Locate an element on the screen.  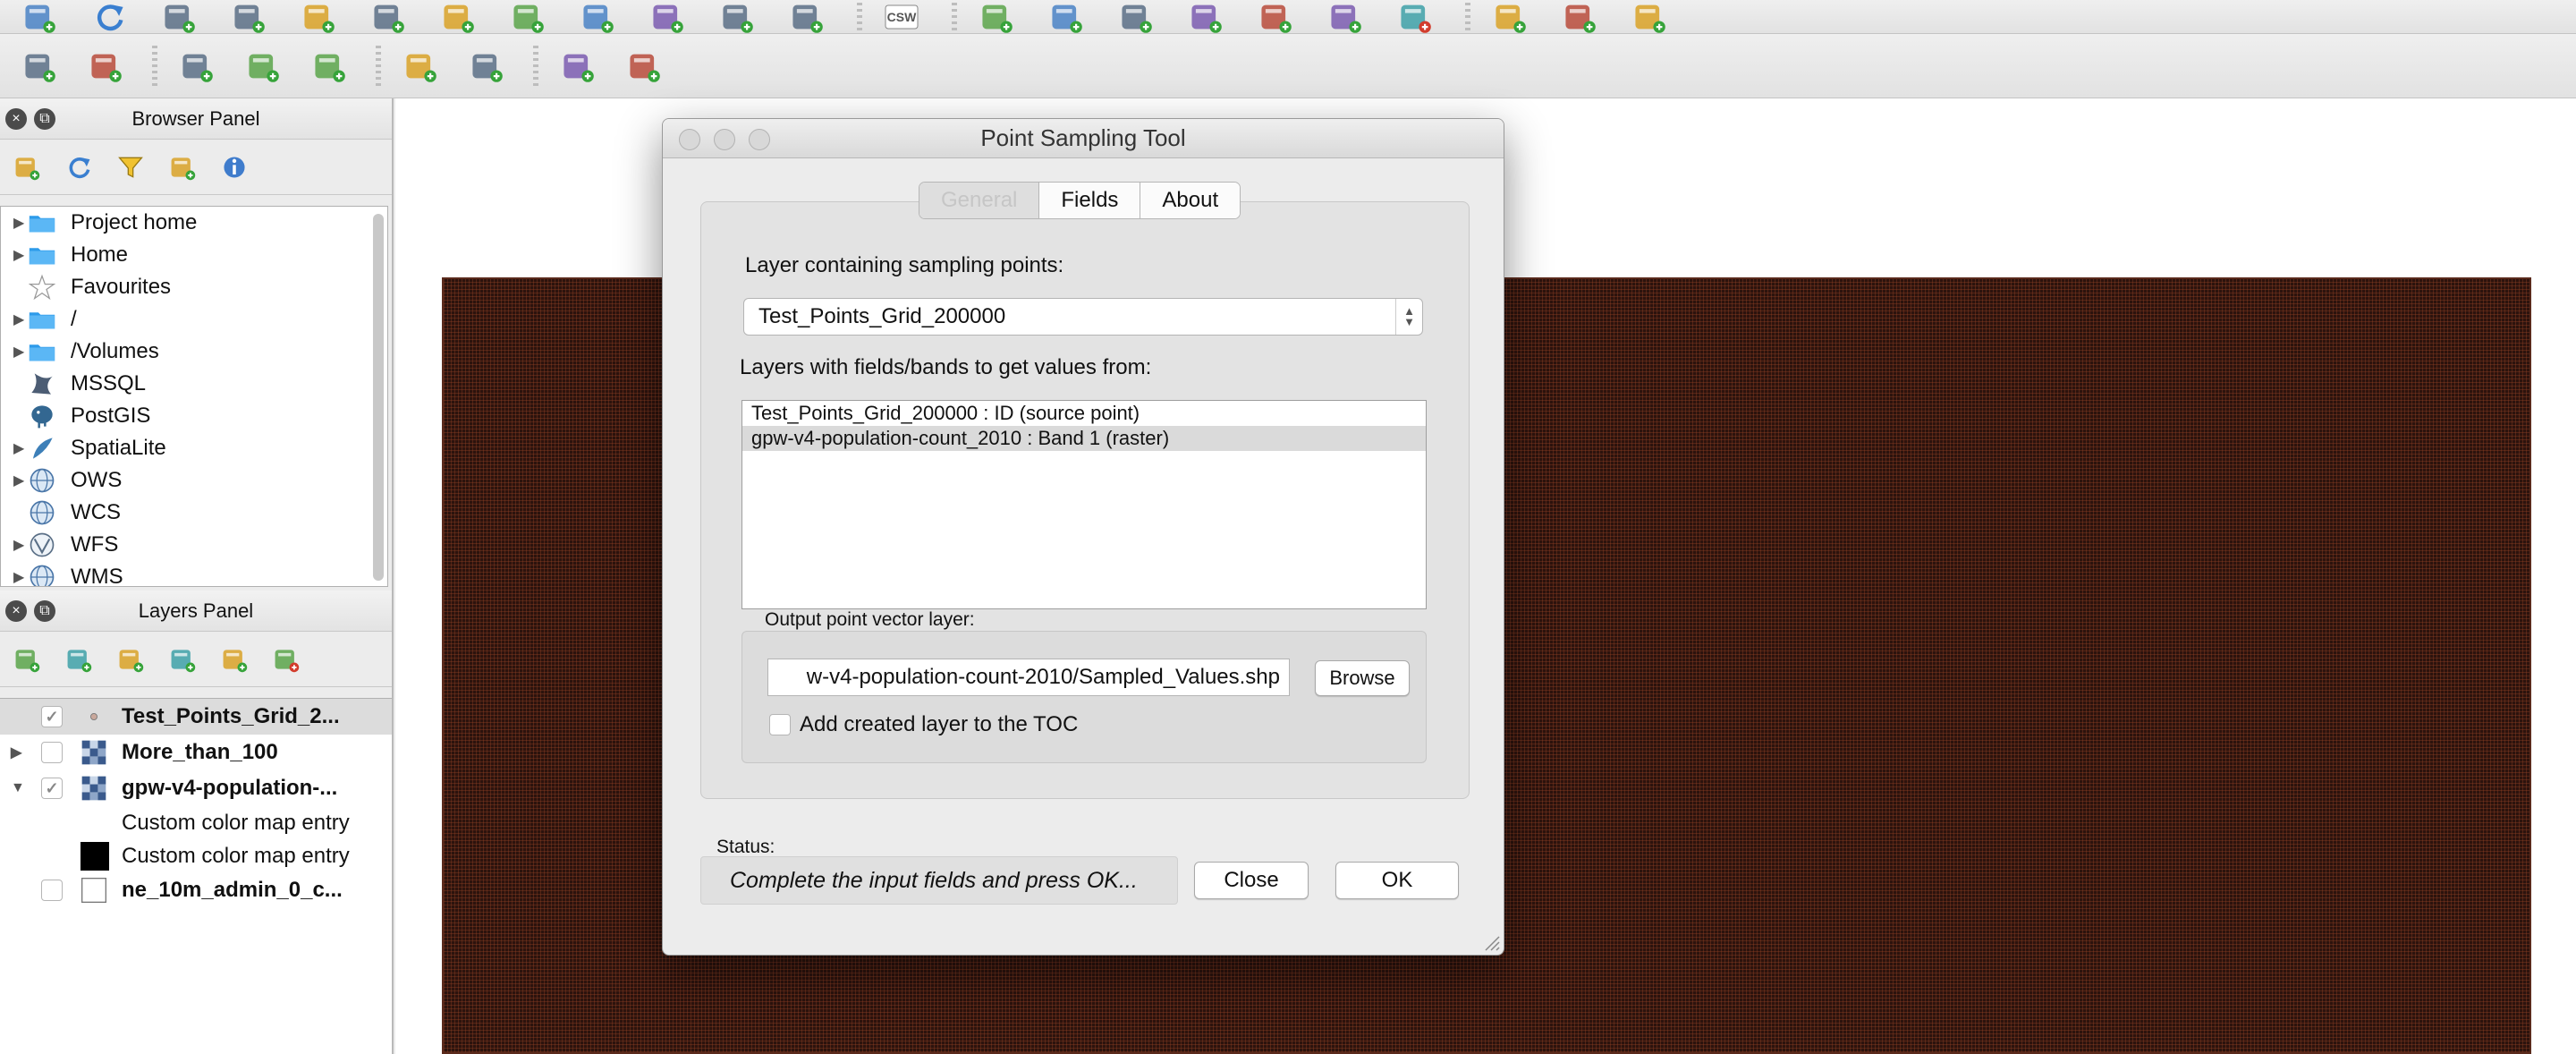
add-wfs-icon is located at coordinates (667, 17).